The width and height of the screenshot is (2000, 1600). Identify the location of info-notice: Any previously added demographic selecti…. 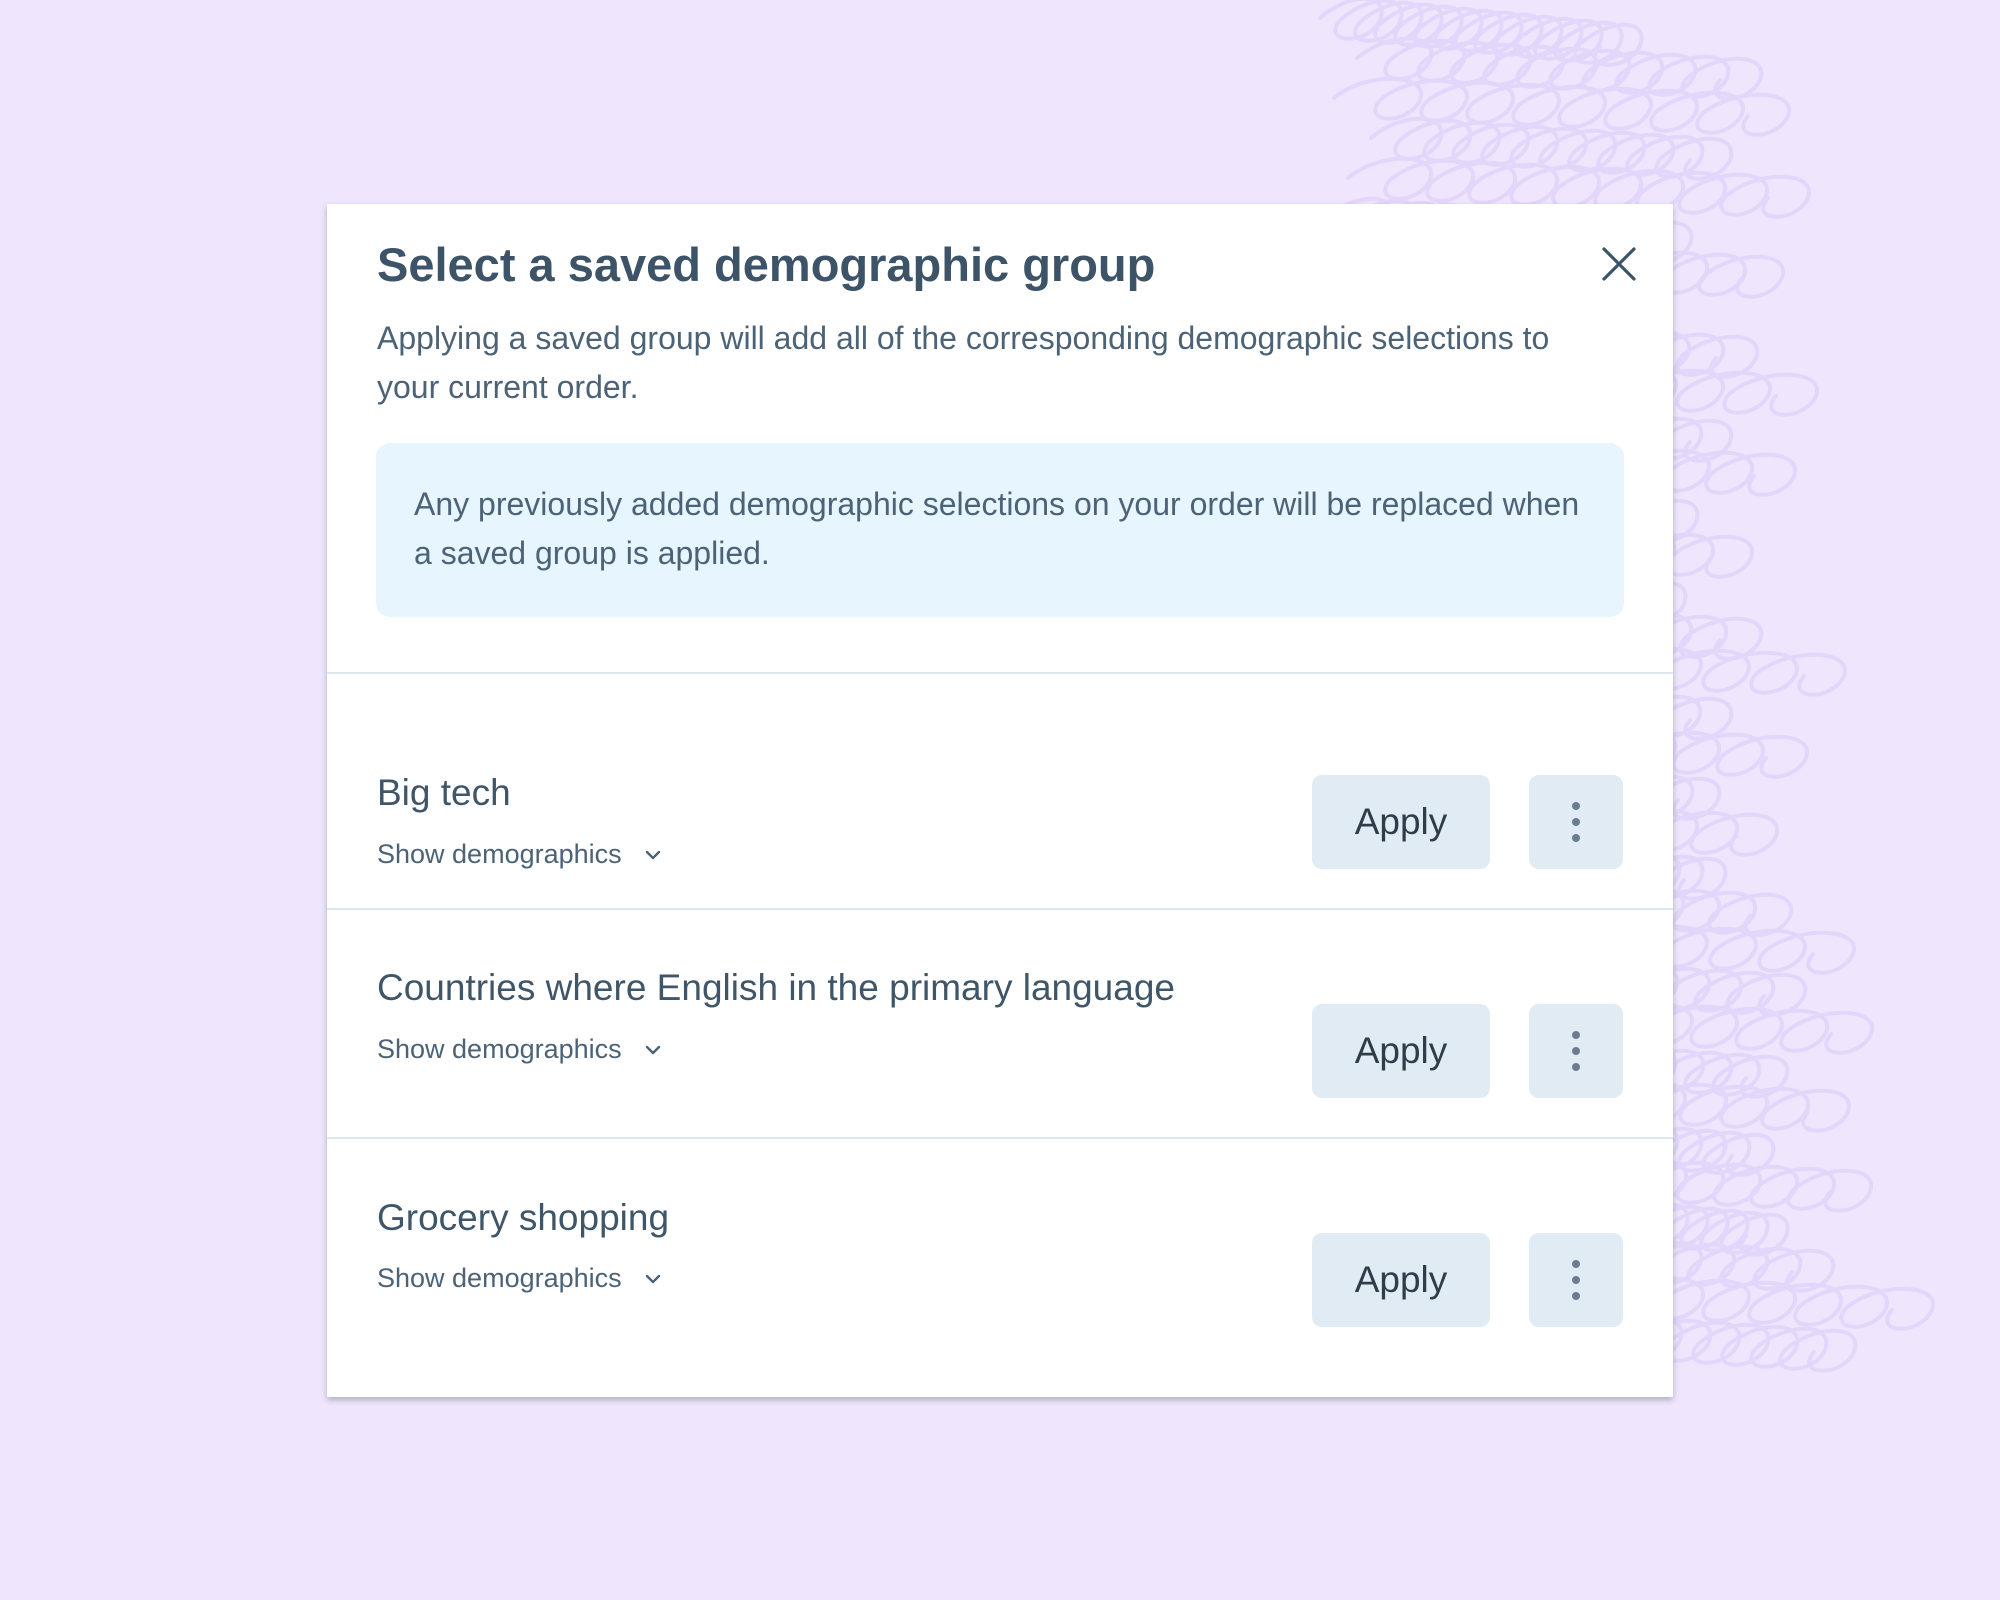
(1000, 530).